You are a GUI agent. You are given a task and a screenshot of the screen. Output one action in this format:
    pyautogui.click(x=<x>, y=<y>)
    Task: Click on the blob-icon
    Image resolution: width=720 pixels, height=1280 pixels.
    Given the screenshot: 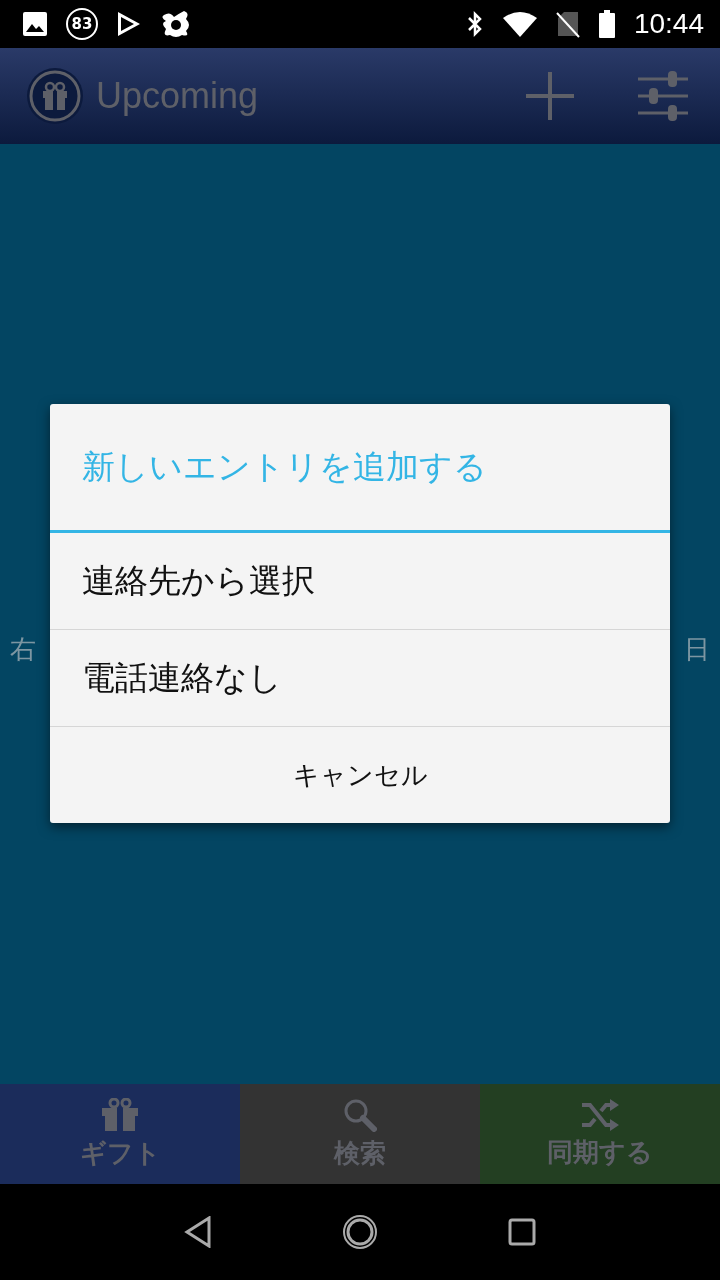 What is the action you would take?
    pyautogui.click(x=176, y=24)
    